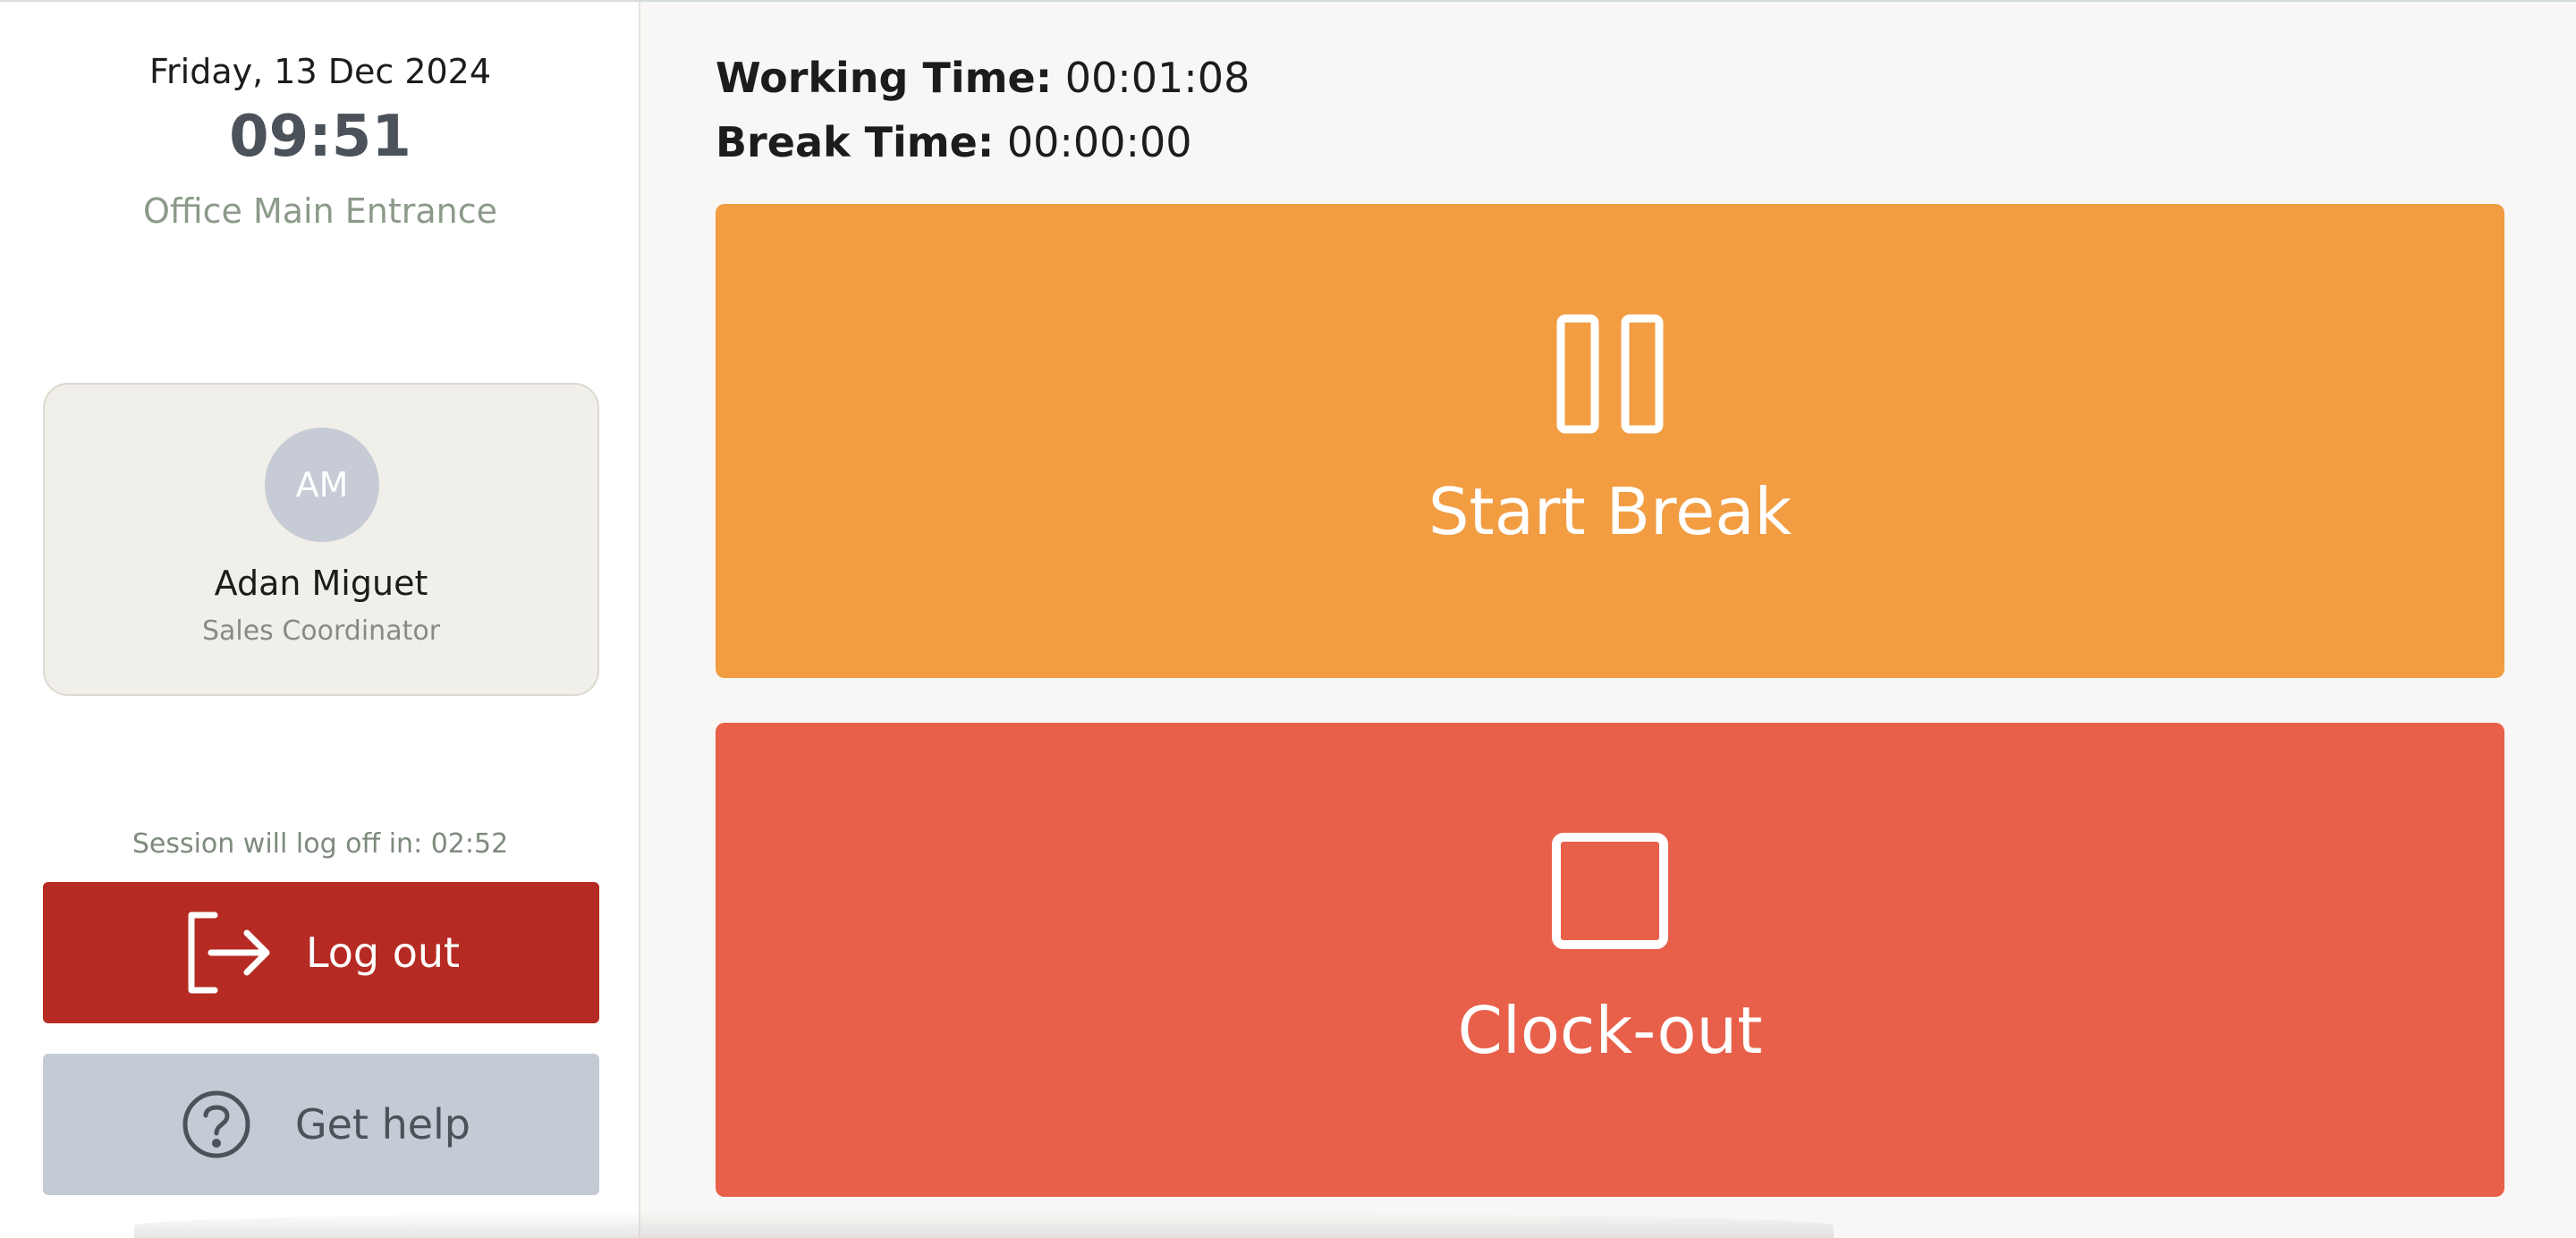 The image size is (2576, 1238). I want to click on working-time-label: Working Time:, so click(884, 78).